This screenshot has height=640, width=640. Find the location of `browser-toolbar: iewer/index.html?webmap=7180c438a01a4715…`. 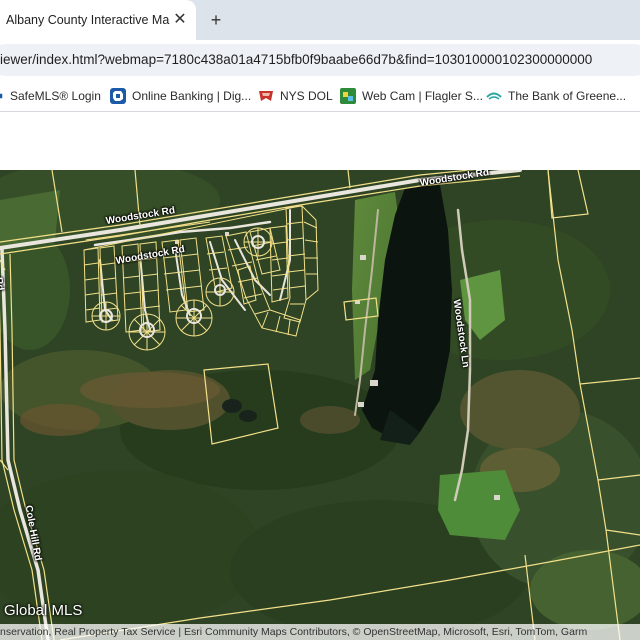

browser-toolbar: iewer/index.html?webmap=7180c438a01a4715… is located at coordinates (320, 60).